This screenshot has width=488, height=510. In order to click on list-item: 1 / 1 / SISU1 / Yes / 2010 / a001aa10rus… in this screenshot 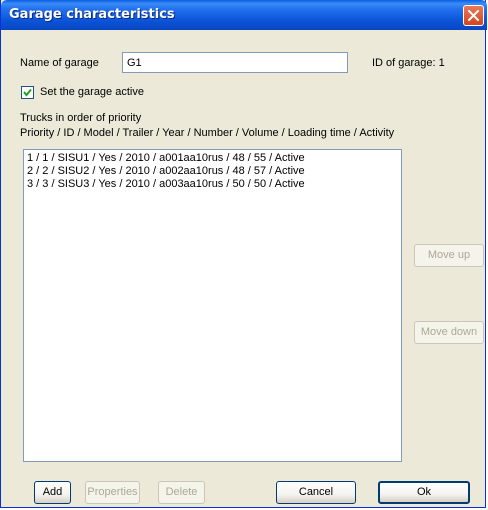, I will do `click(212, 158)`.